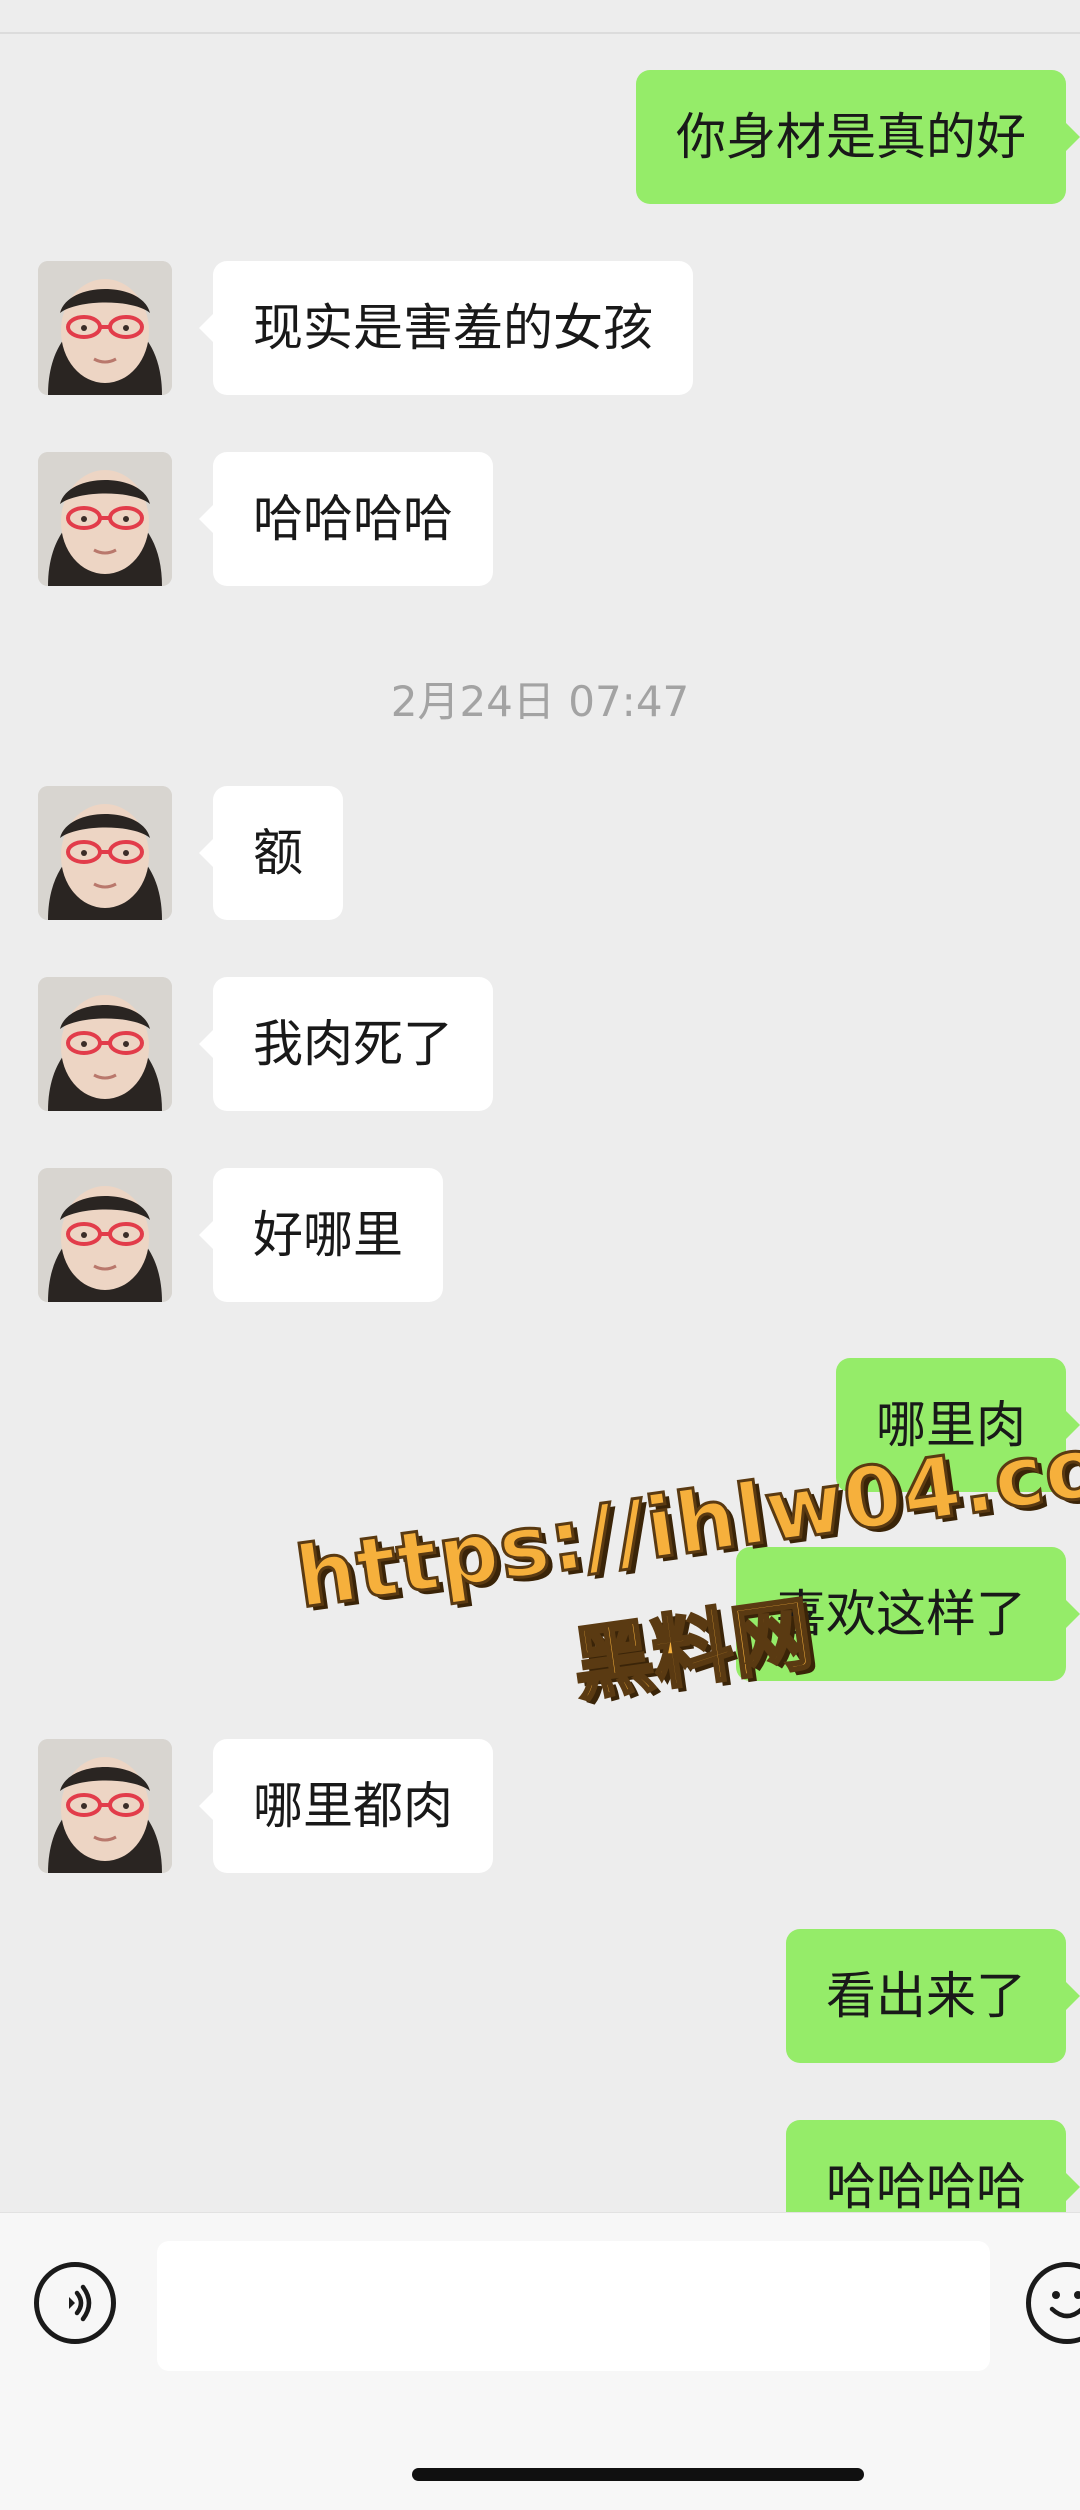 The width and height of the screenshot is (1080, 2510). What do you see at coordinates (540, 33) in the screenshot?
I see `nav-divider` at bounding box center [540, 33].